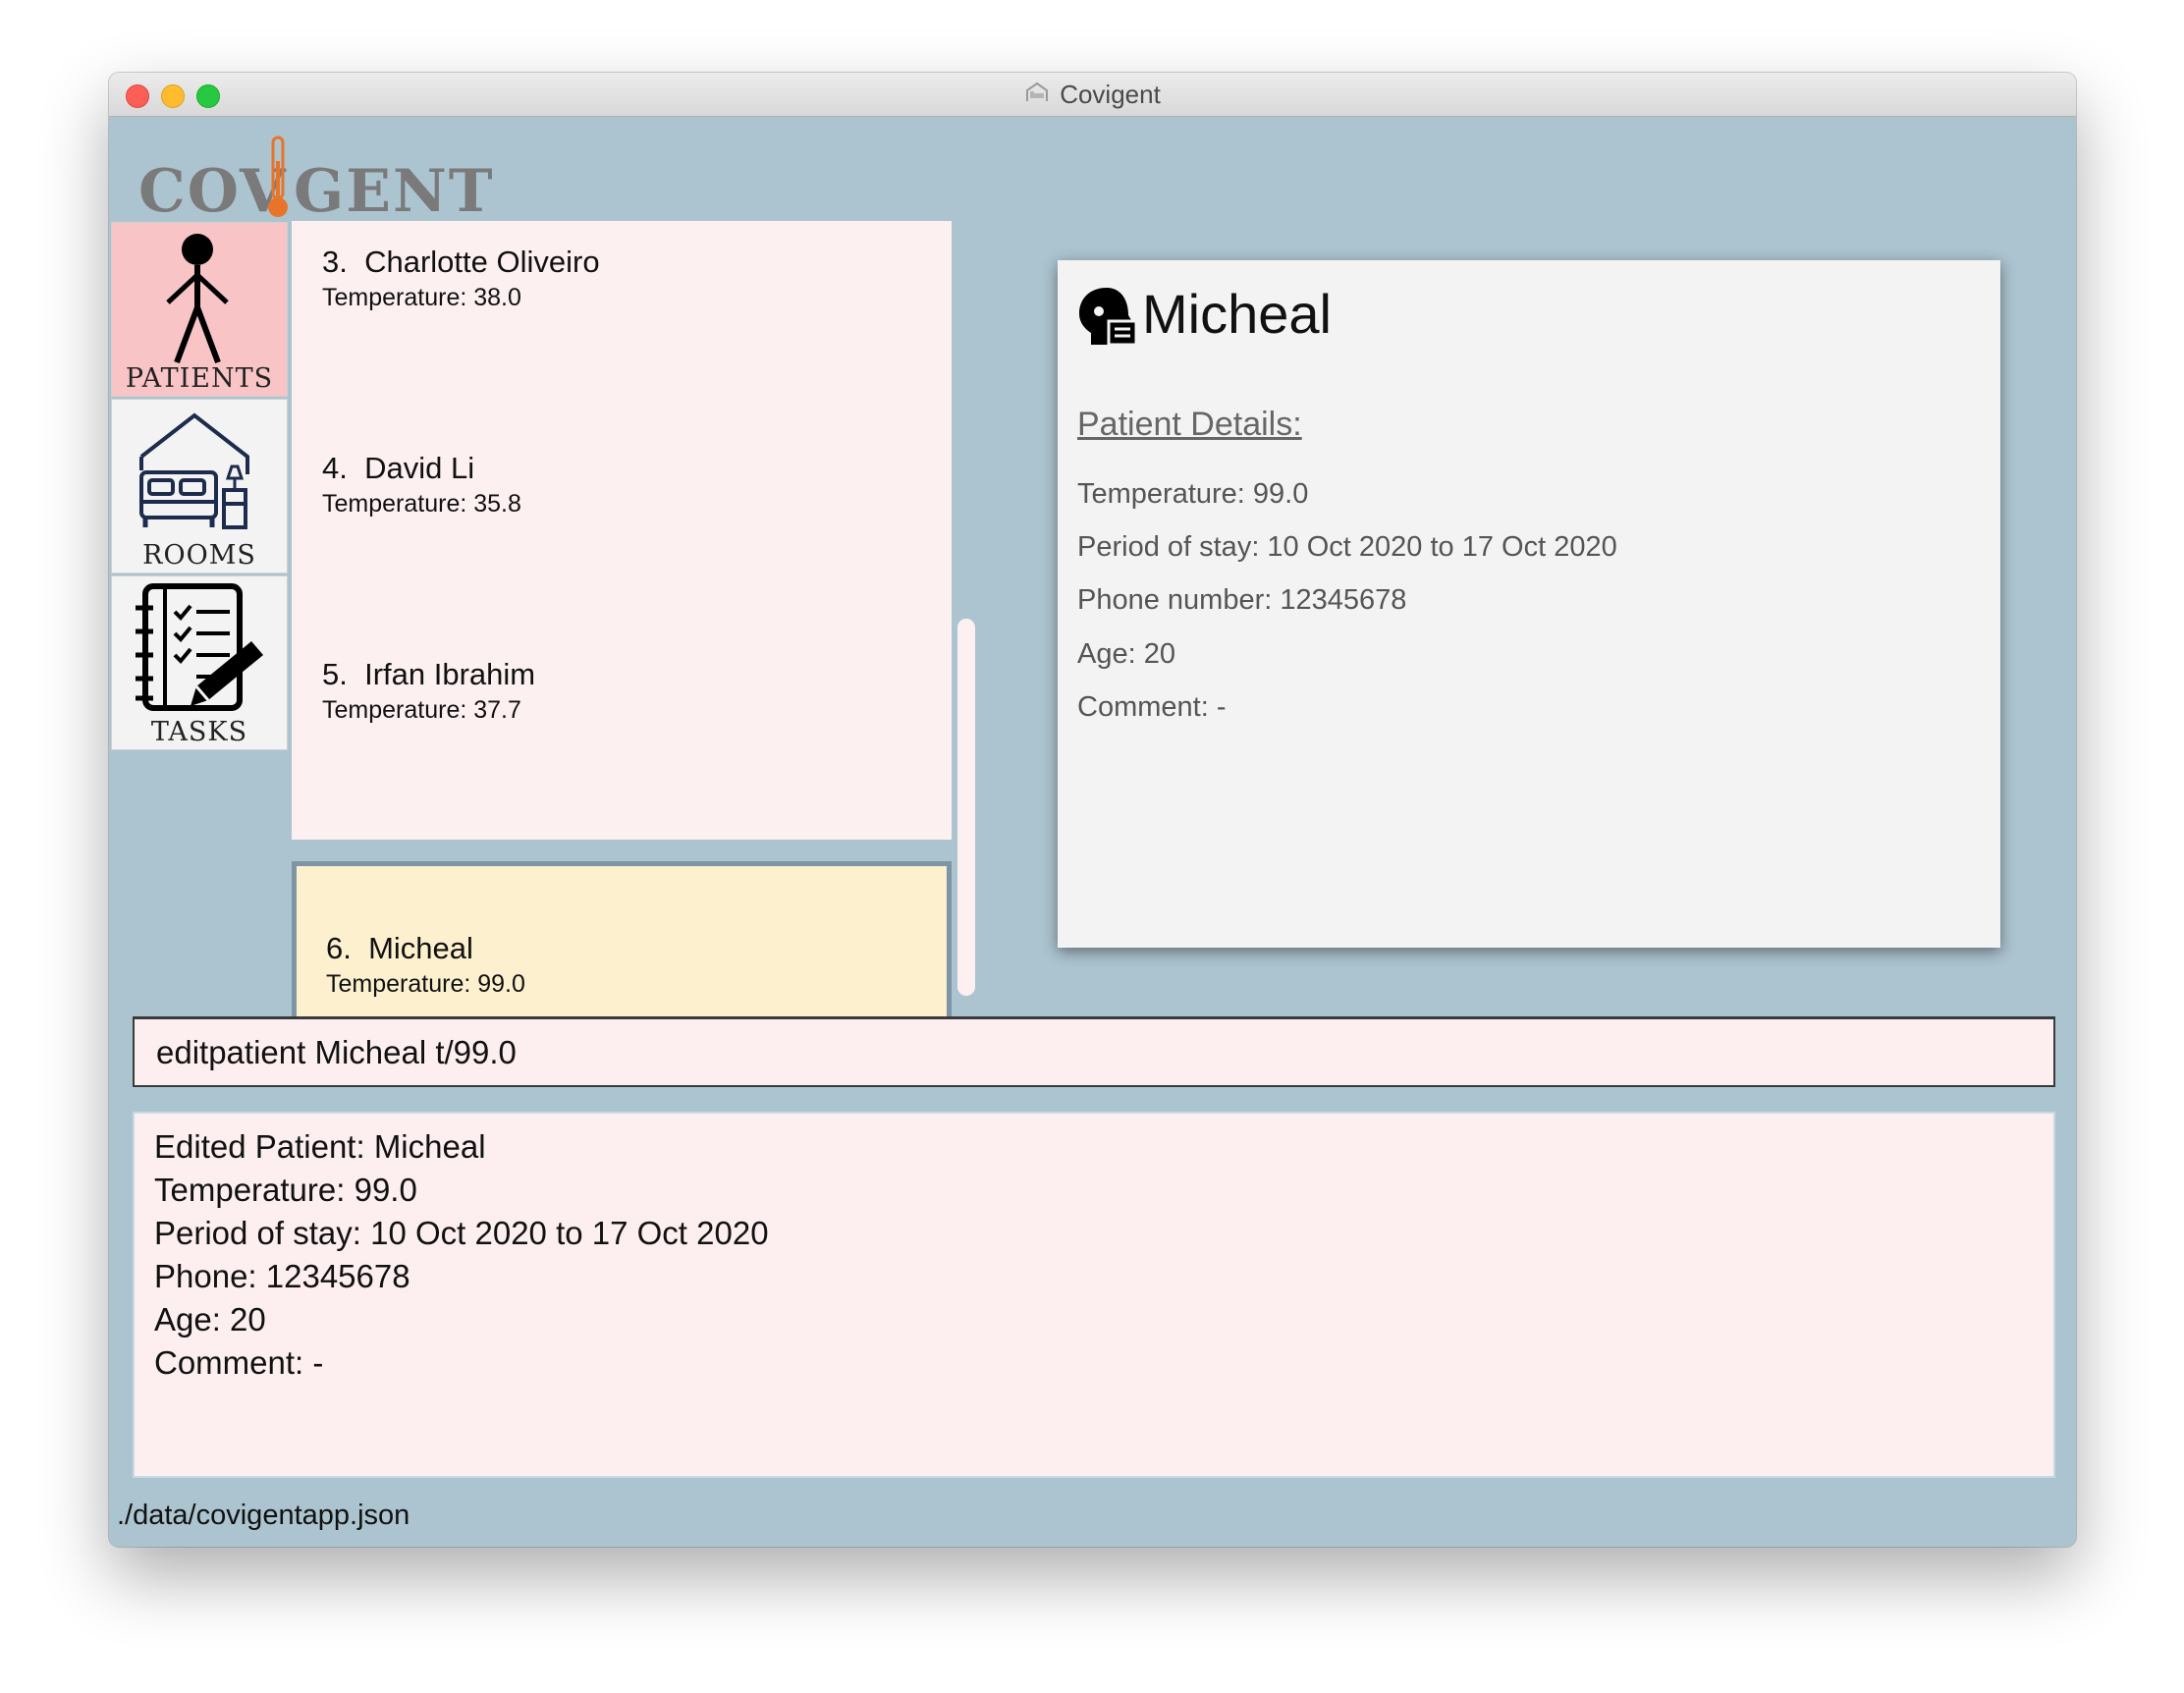 The image size is (2184, 1693). I want to click on status-bar-file-path: ./data/covigentapp.json, so click(263, 1515).